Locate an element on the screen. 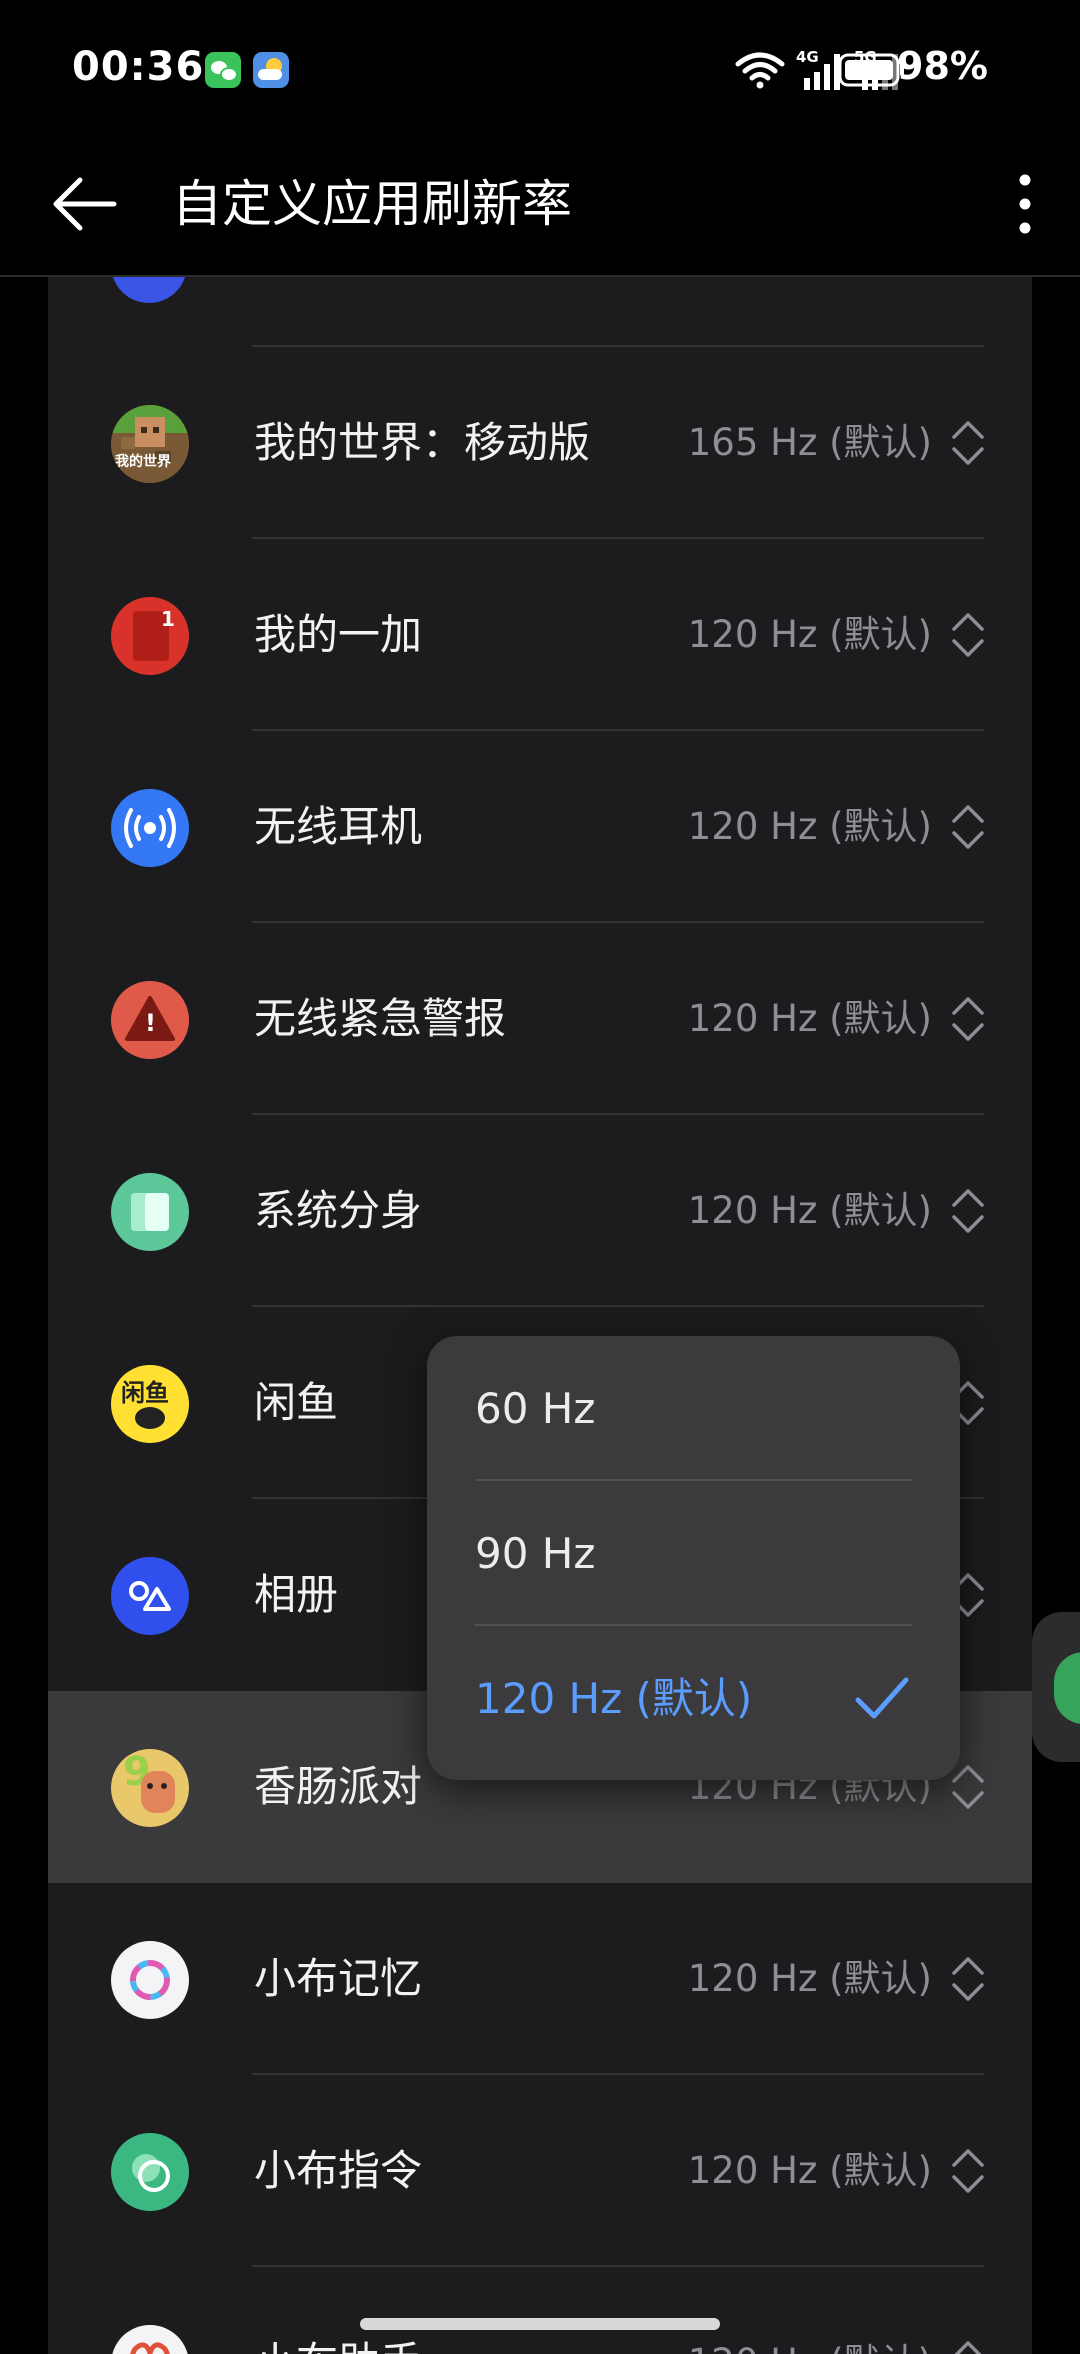 Image resolution: width=1080 pixels, height=2354 pixels. app-name: 系统分身 is located at coordinates (338, 1210).